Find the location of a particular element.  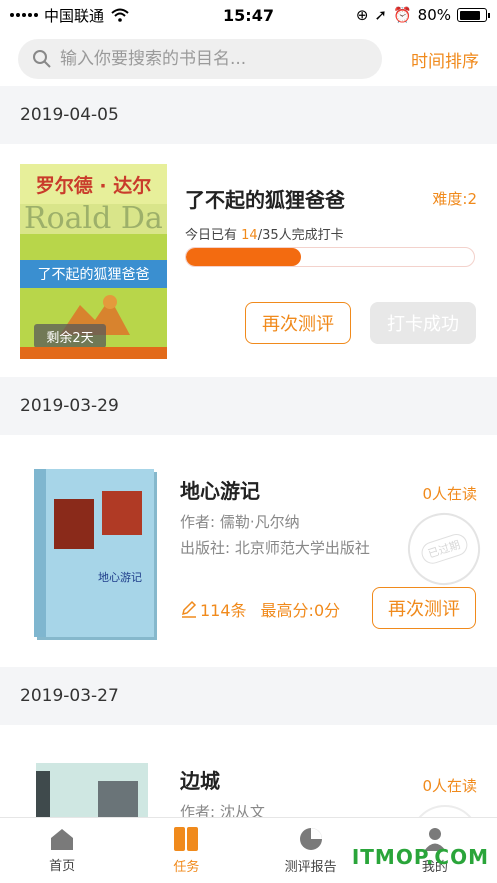

cover-author: 罗尔德 · 达尔 is located at coordinates (93, 184).